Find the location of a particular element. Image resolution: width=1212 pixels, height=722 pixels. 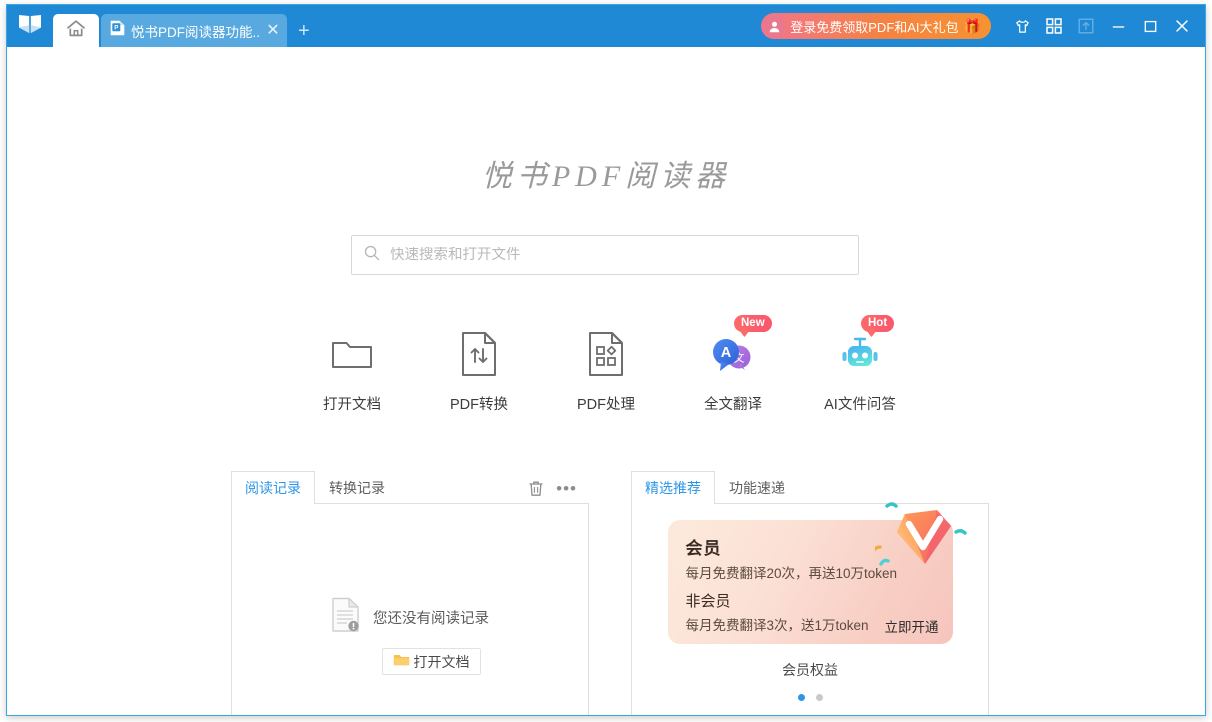

tab-document: P 悦书PDF阅读器功能... ✕ is located at coordinates (194, 30).